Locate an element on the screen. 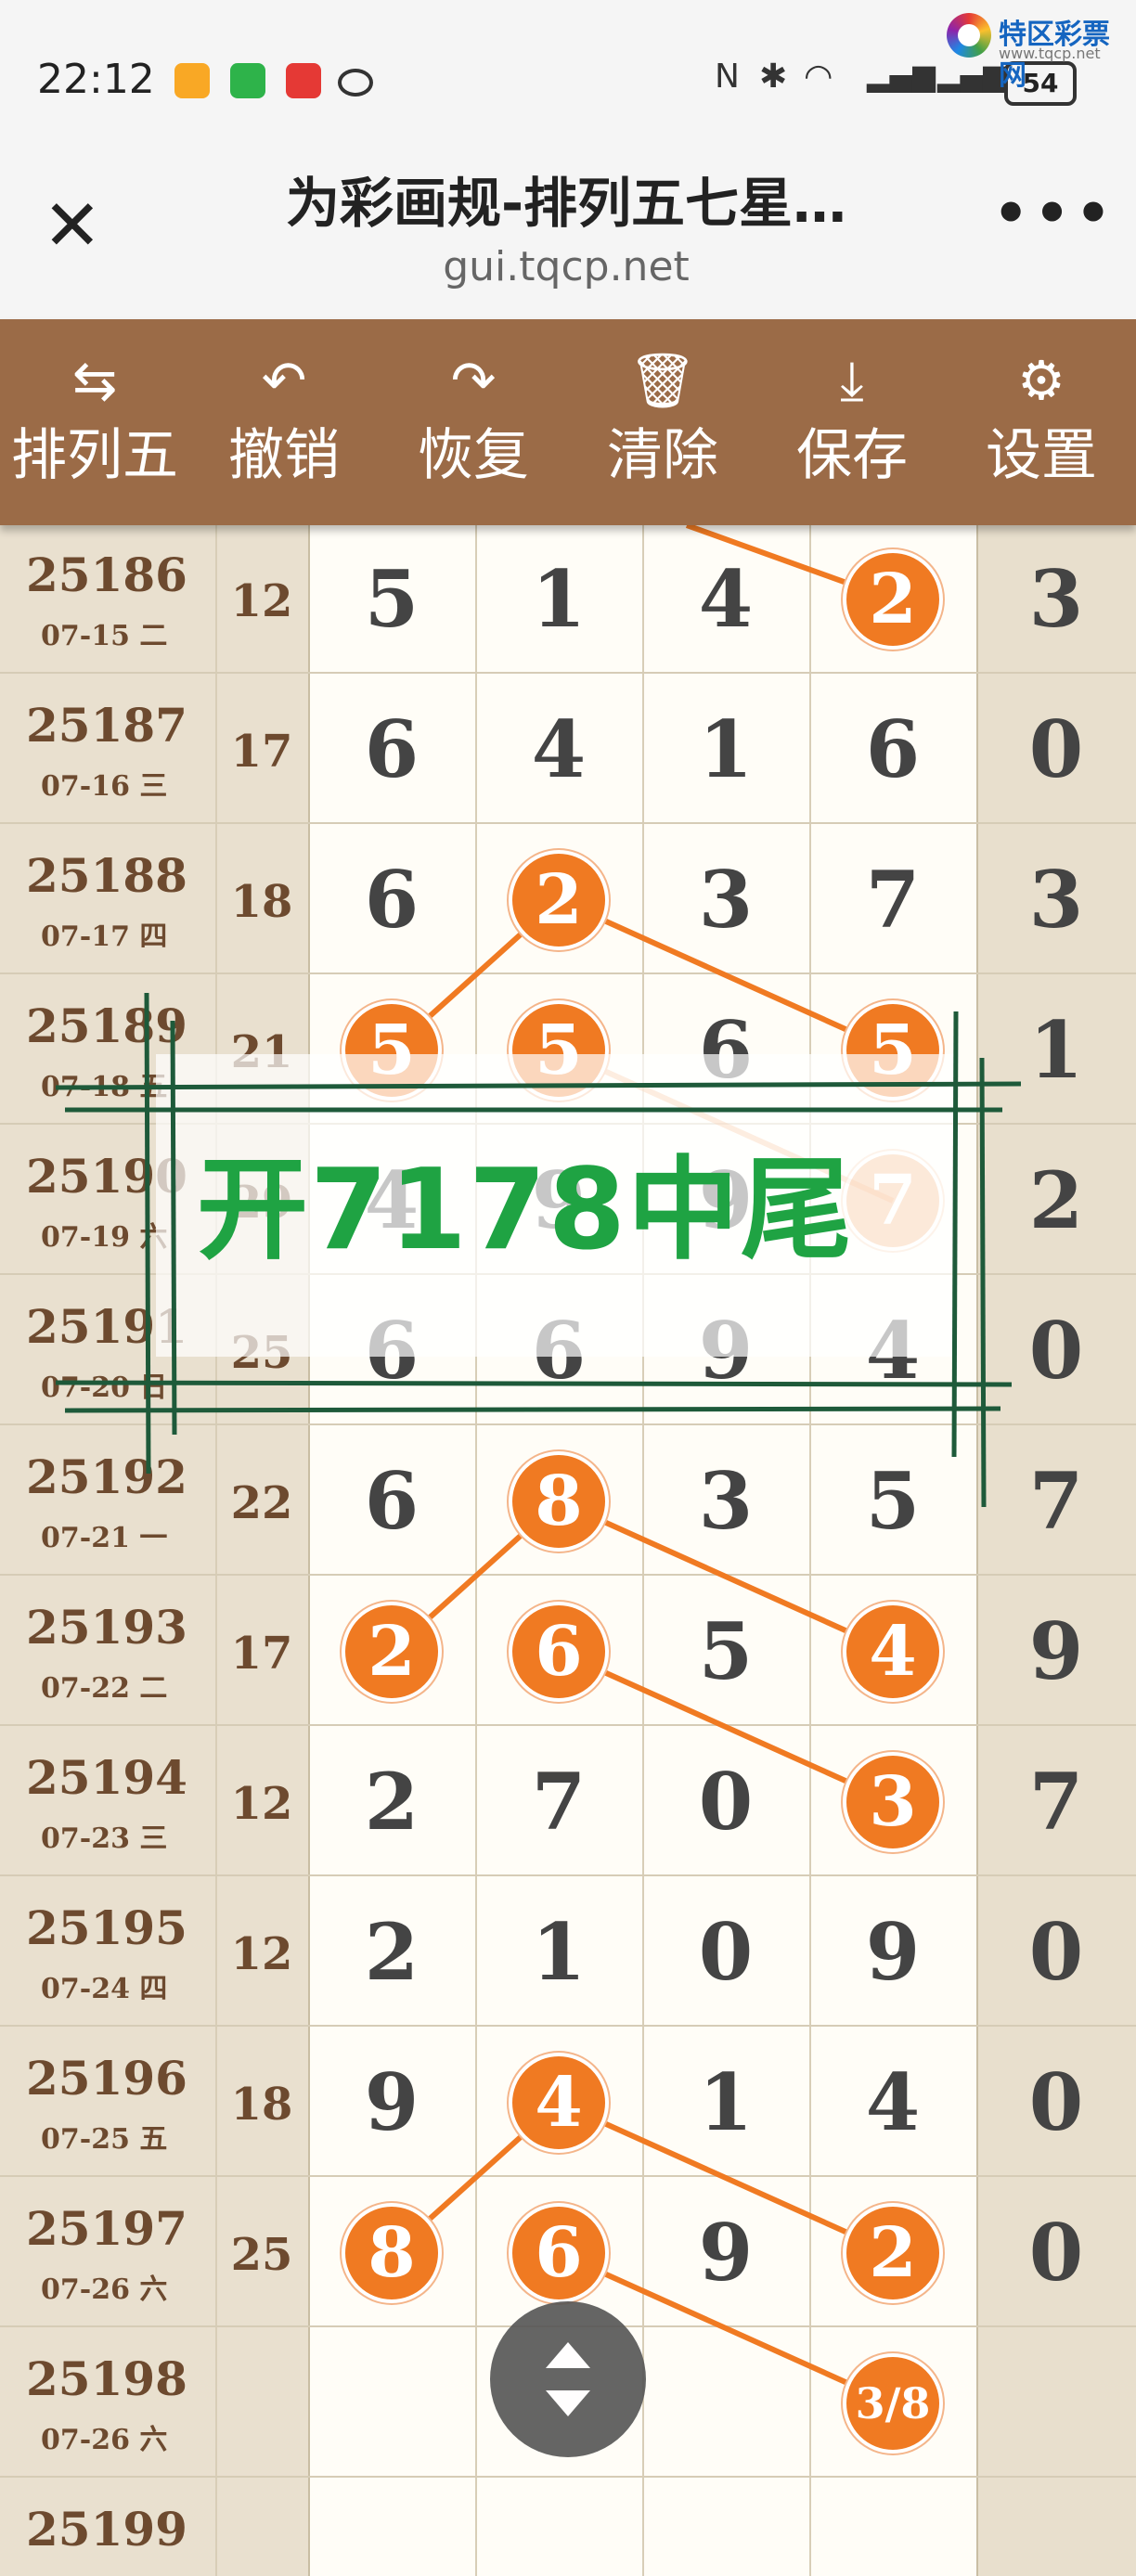 The height and width of the screenshot is (2576, 1136). scroll-updown-icon is located at coordinates (568, 2379).